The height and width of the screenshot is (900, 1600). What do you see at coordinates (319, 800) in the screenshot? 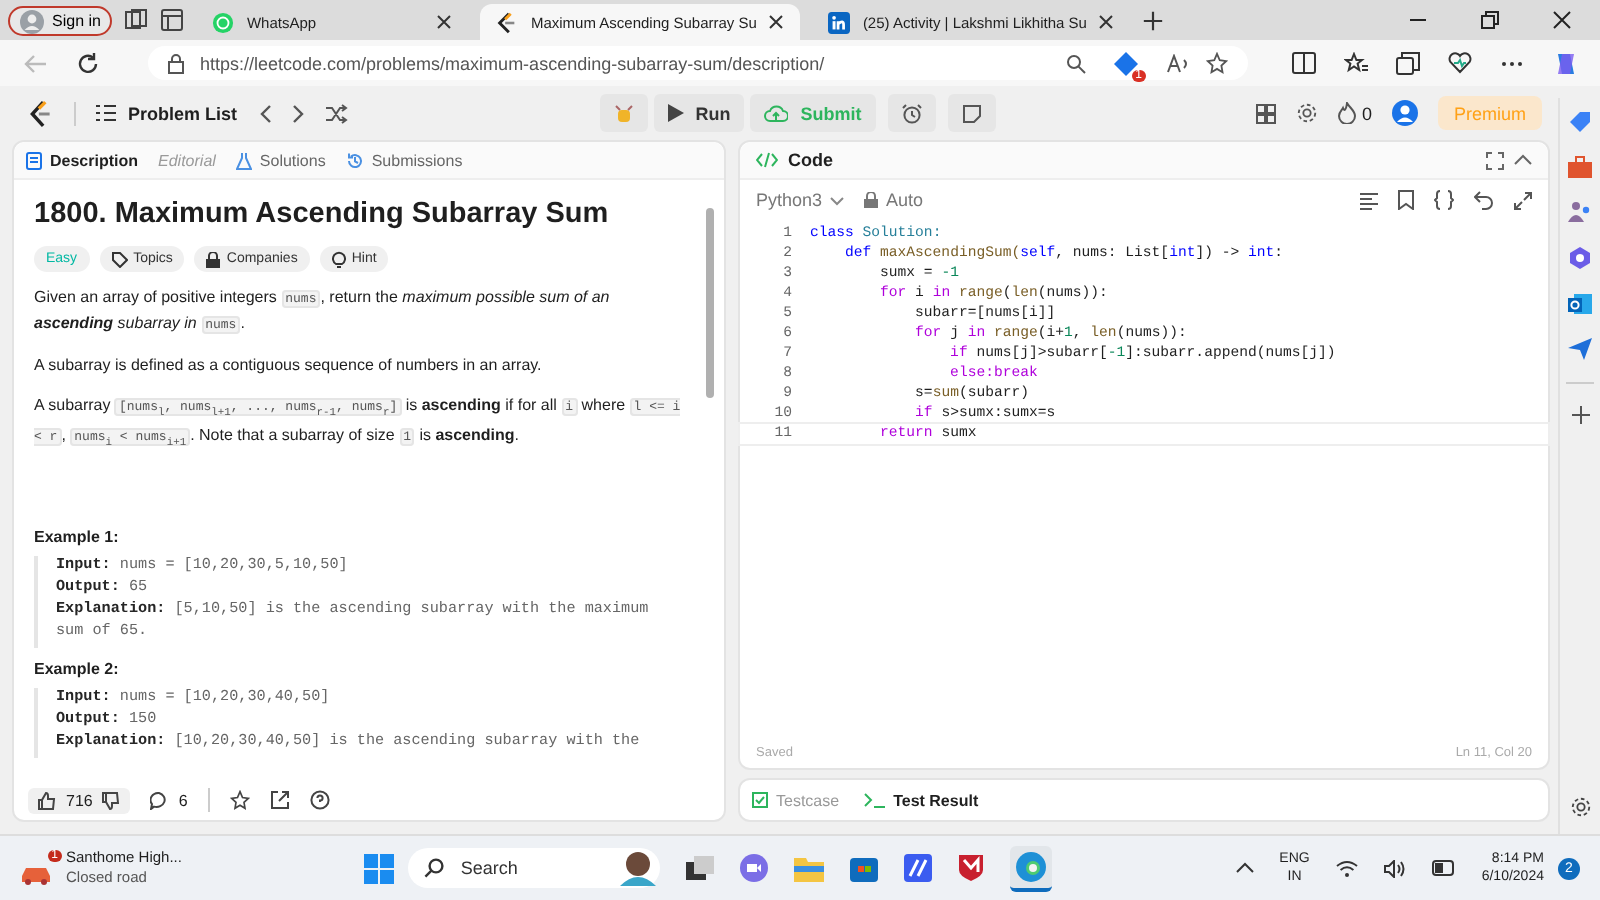
I see `help-icon` at bounding box center [319, 800].